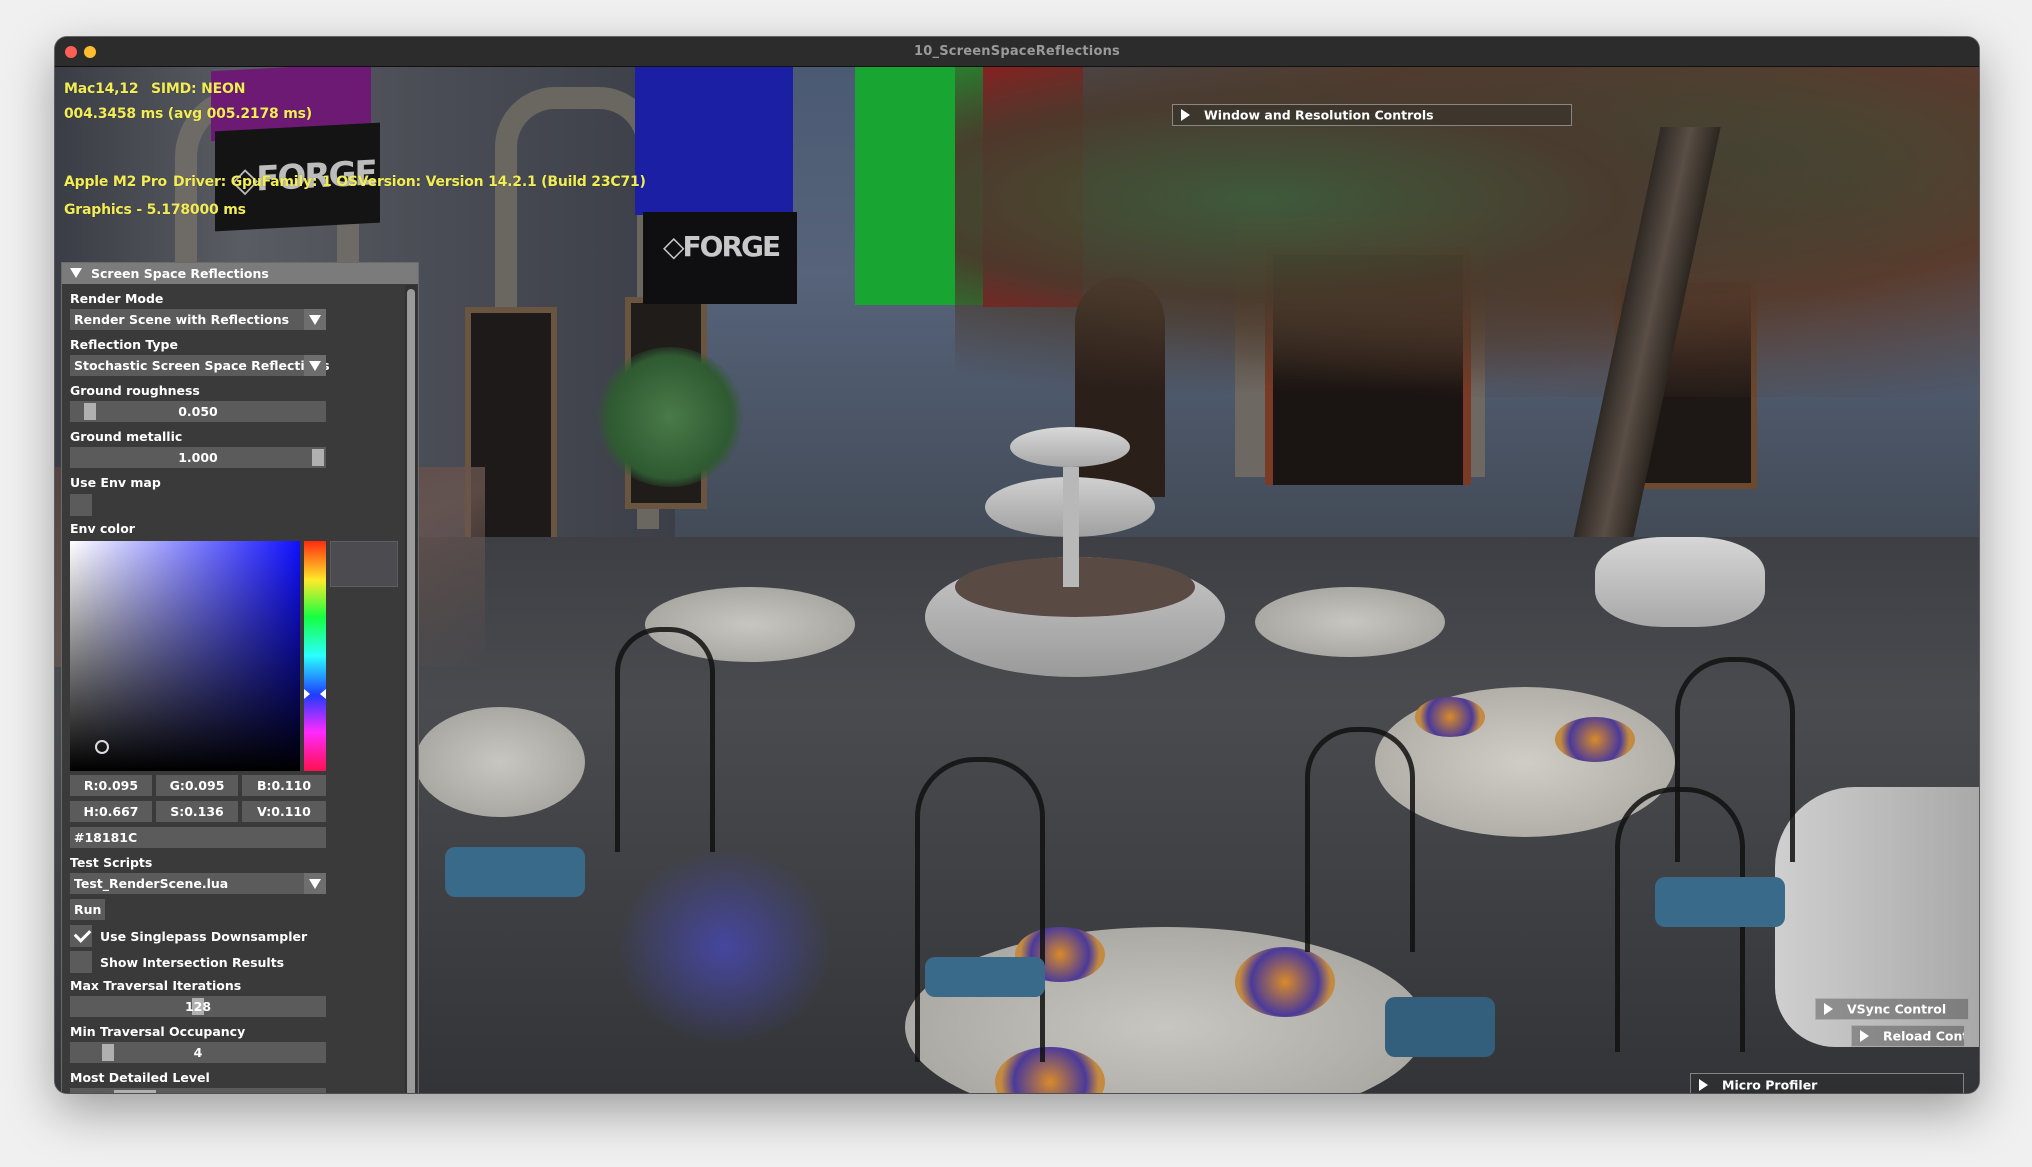 This screenshot has width=2032, height=1167. What do you see at coordinates (197, 811) in the screenshot?
I see `saturation-field: S:0.136` at bounding box center [197, 811].